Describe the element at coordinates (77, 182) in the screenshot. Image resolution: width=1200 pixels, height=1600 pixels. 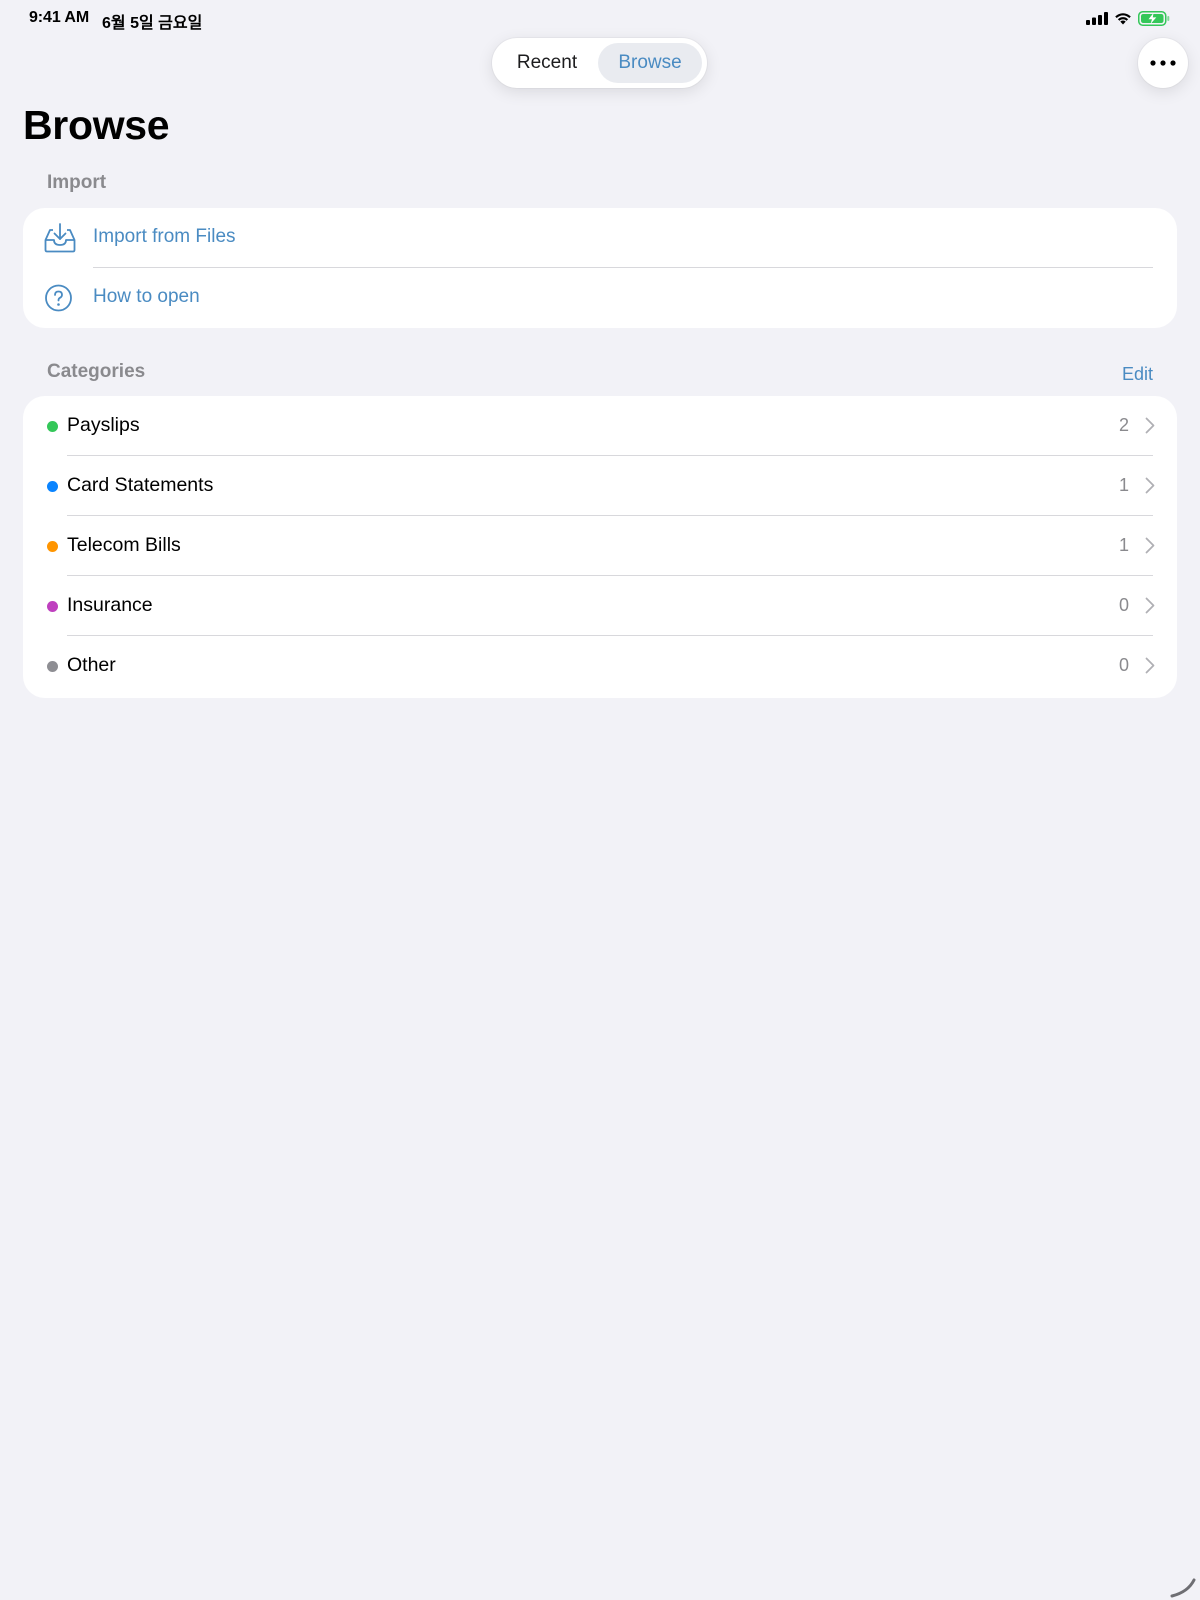
I see `import-section-header: Import` at that location.